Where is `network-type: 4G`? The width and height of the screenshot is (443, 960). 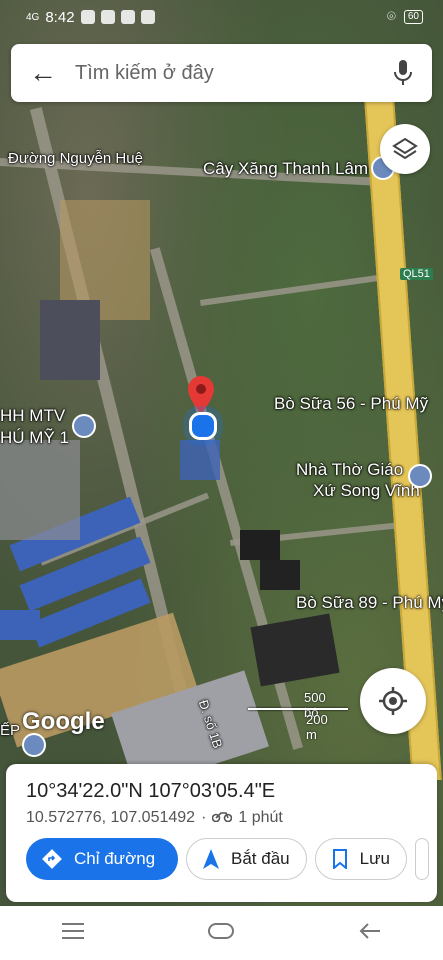
network-type: 4G is located at coordinates (33, 17).